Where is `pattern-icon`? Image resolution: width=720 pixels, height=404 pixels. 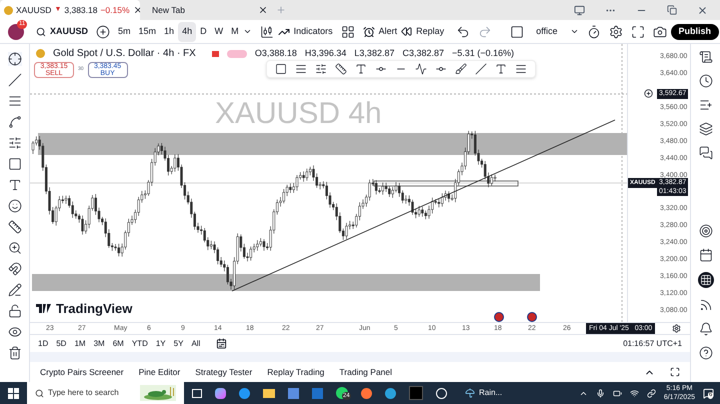 pattern-icon is located at coordinates (15, 122).